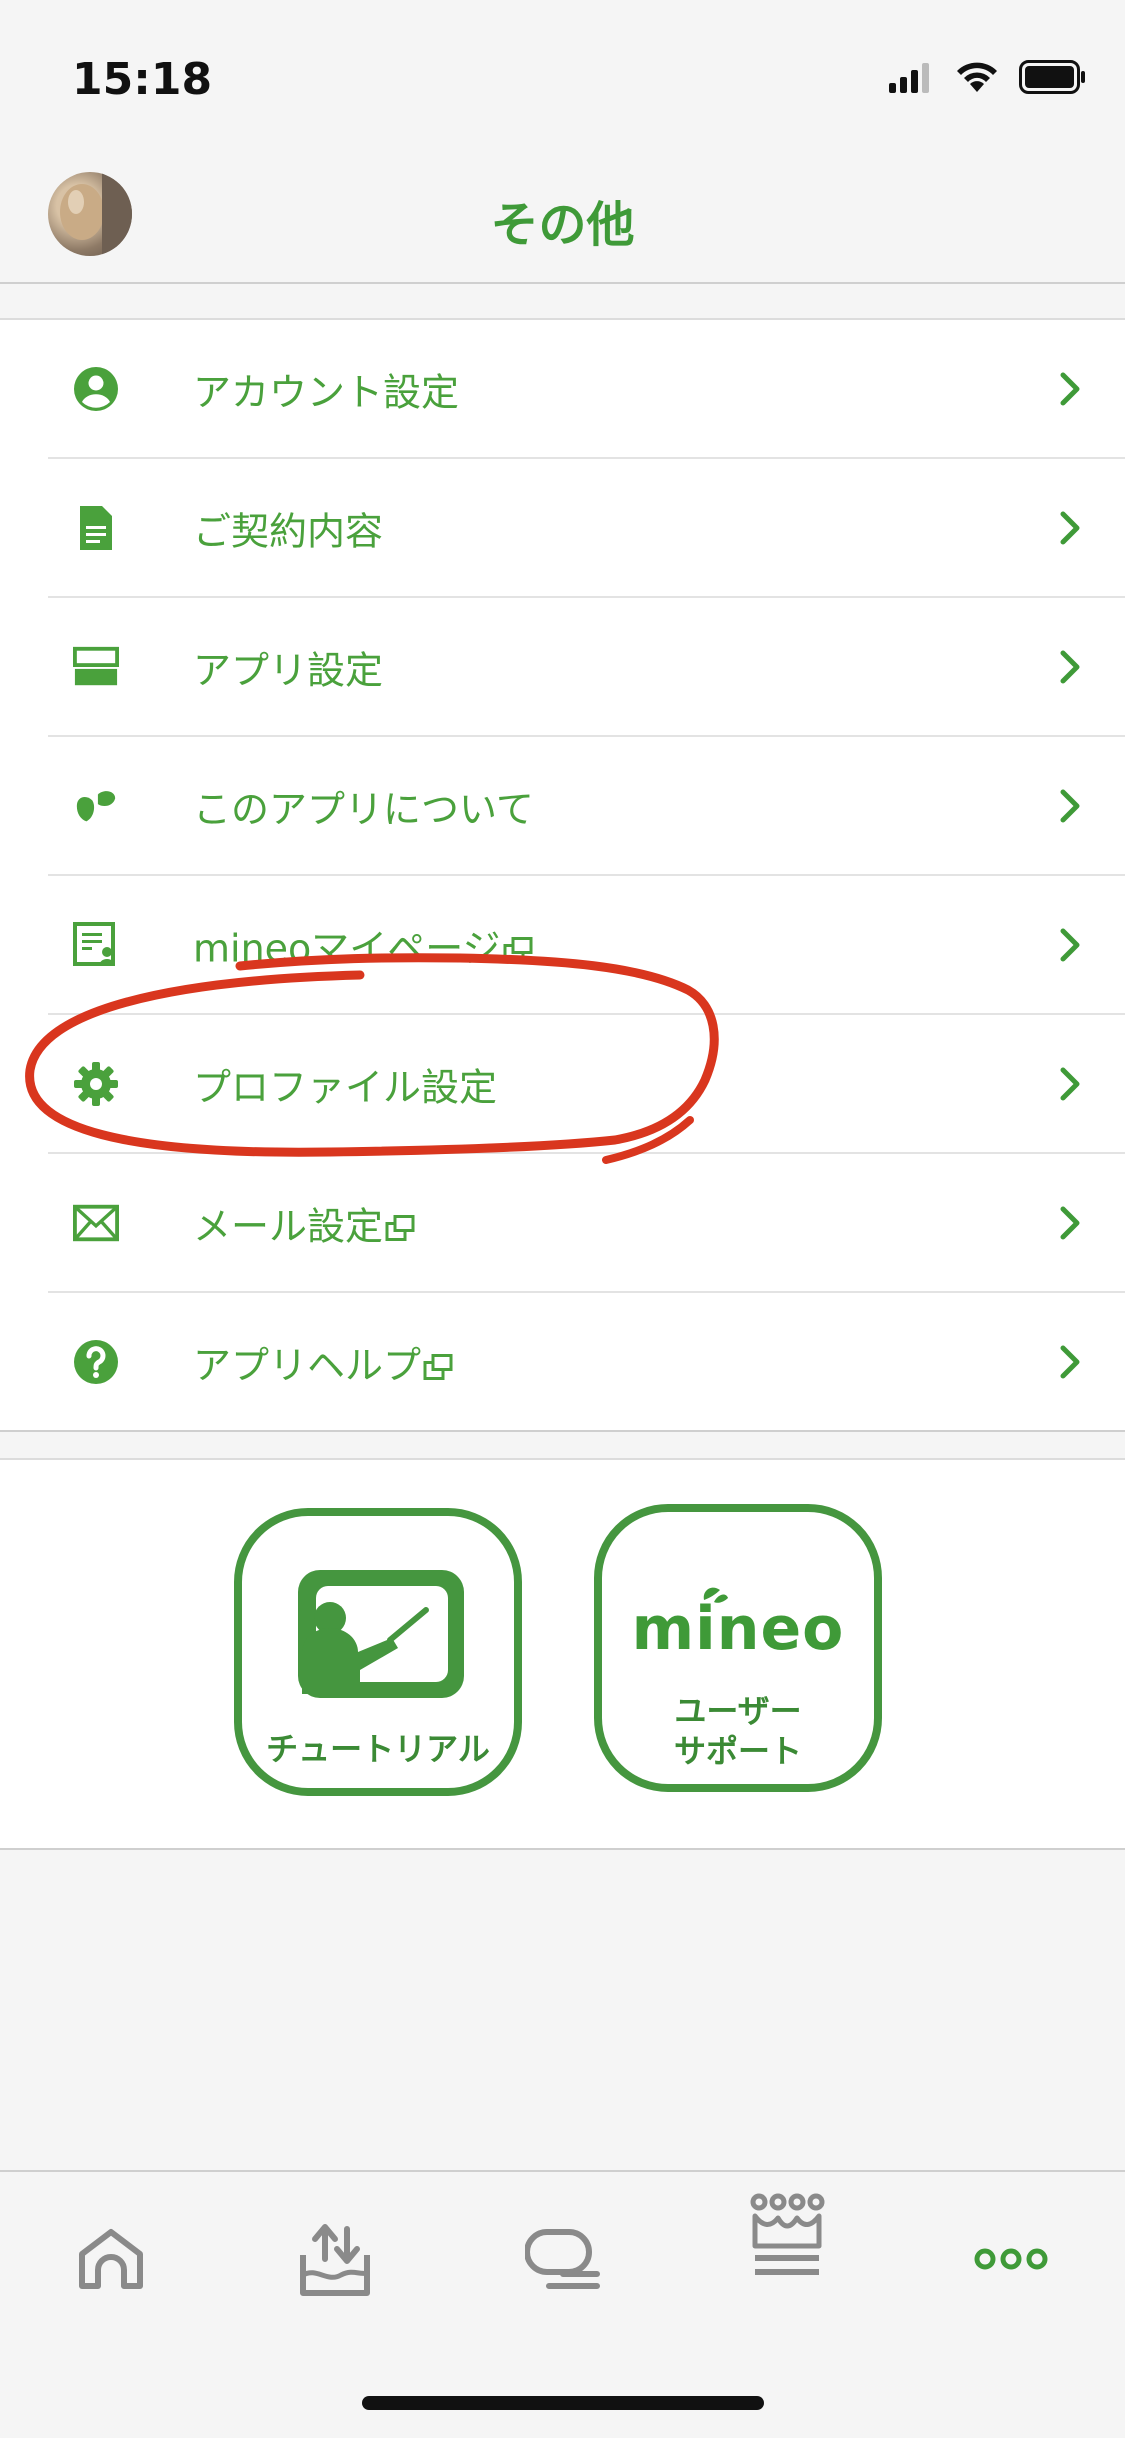  What do you see at coordinates (96, 389) in the screenshot?
I see `account-icon` at bounding box center [96, 389].